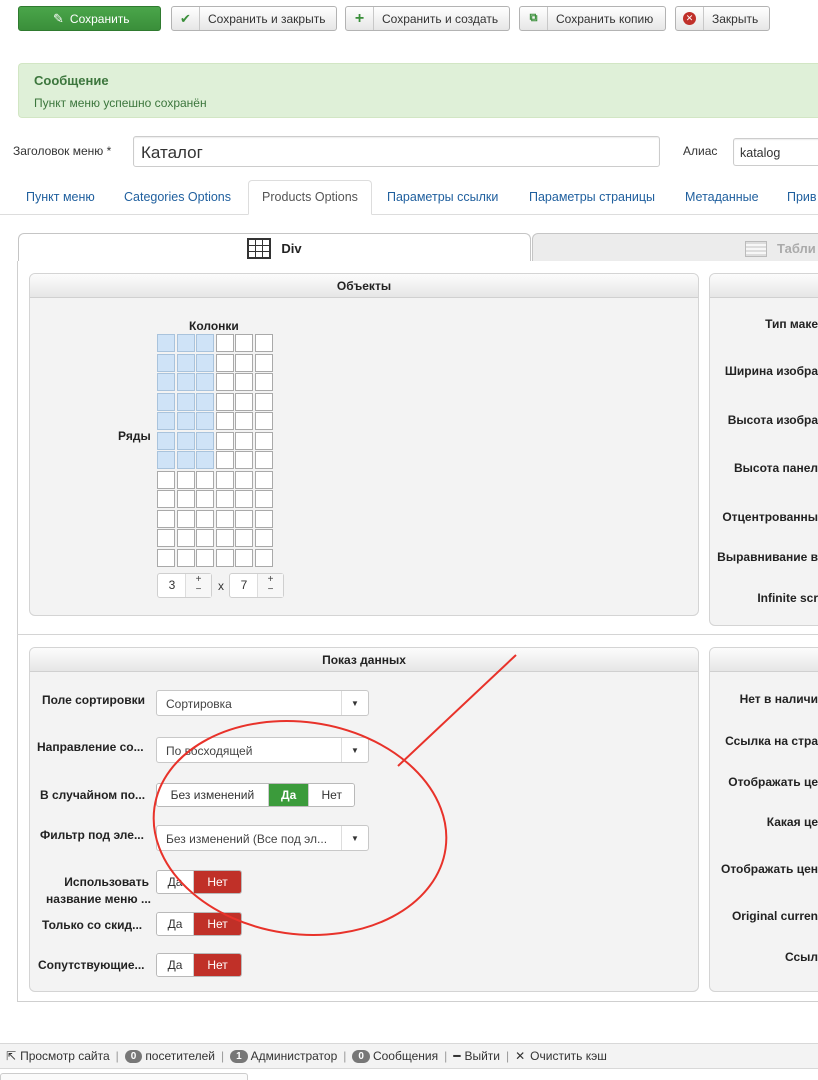  I want to click on minus-icon: ━, so click(457, 1056).